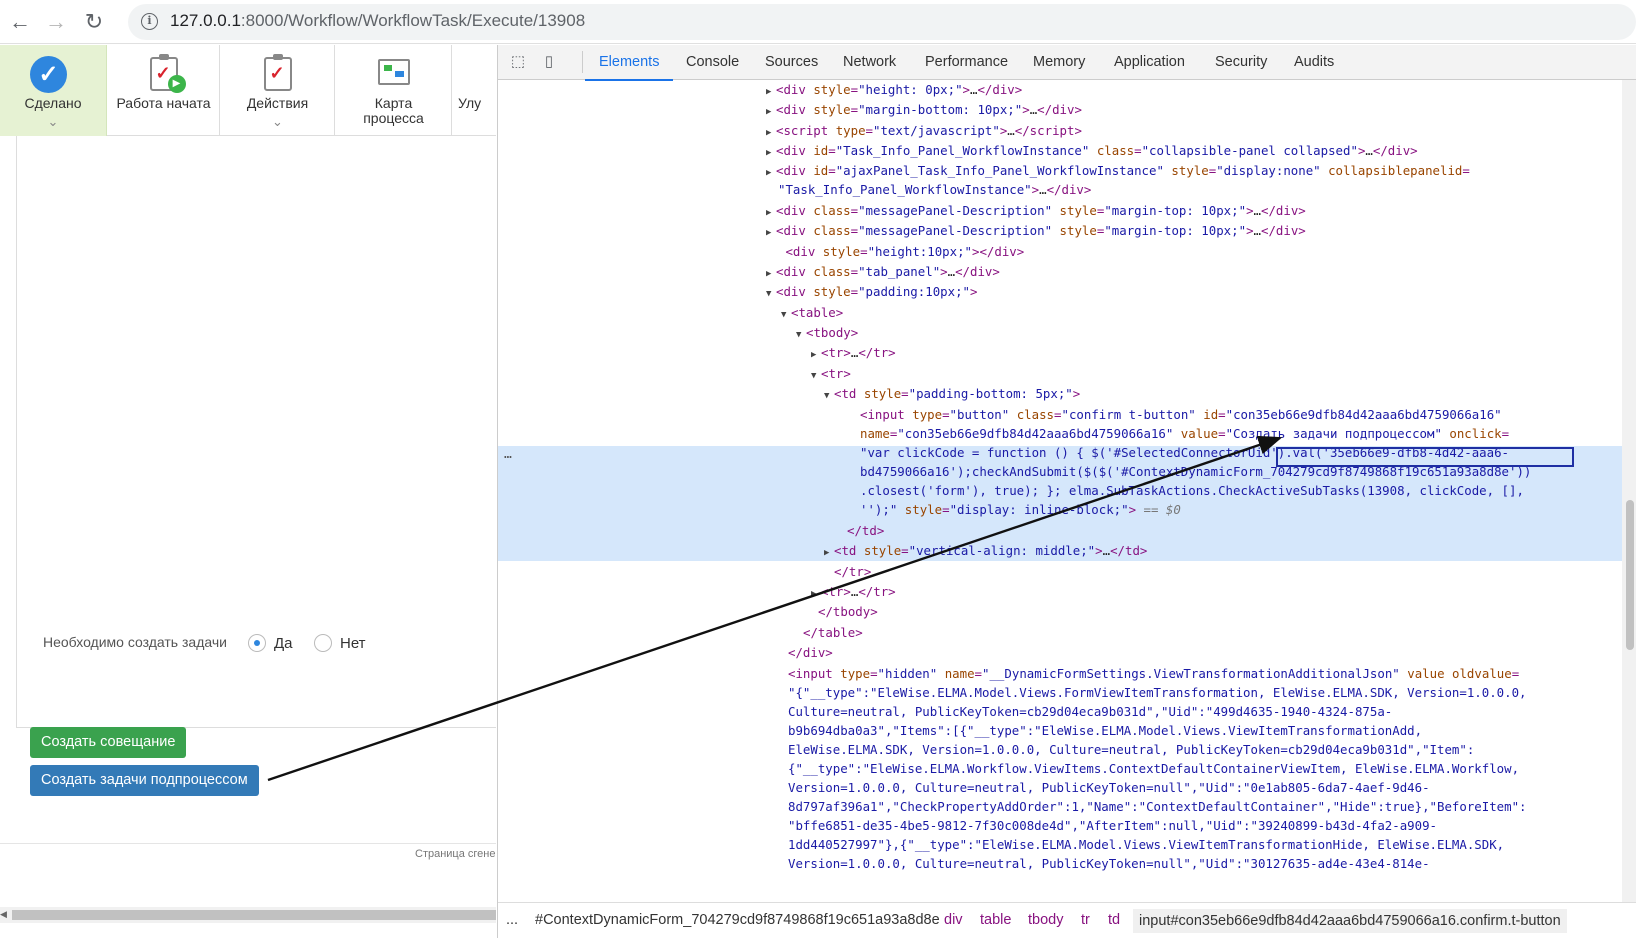 The image size is (1636, 938). I want to click on forward-icon: →, so click(56, 22).